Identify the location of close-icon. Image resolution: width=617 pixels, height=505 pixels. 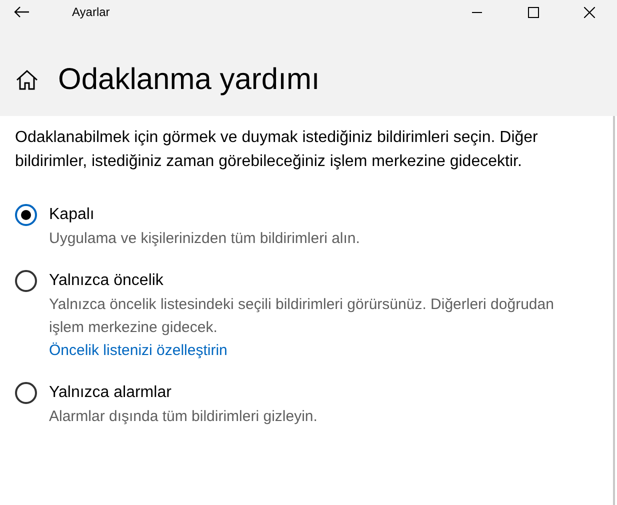
(589, 12).